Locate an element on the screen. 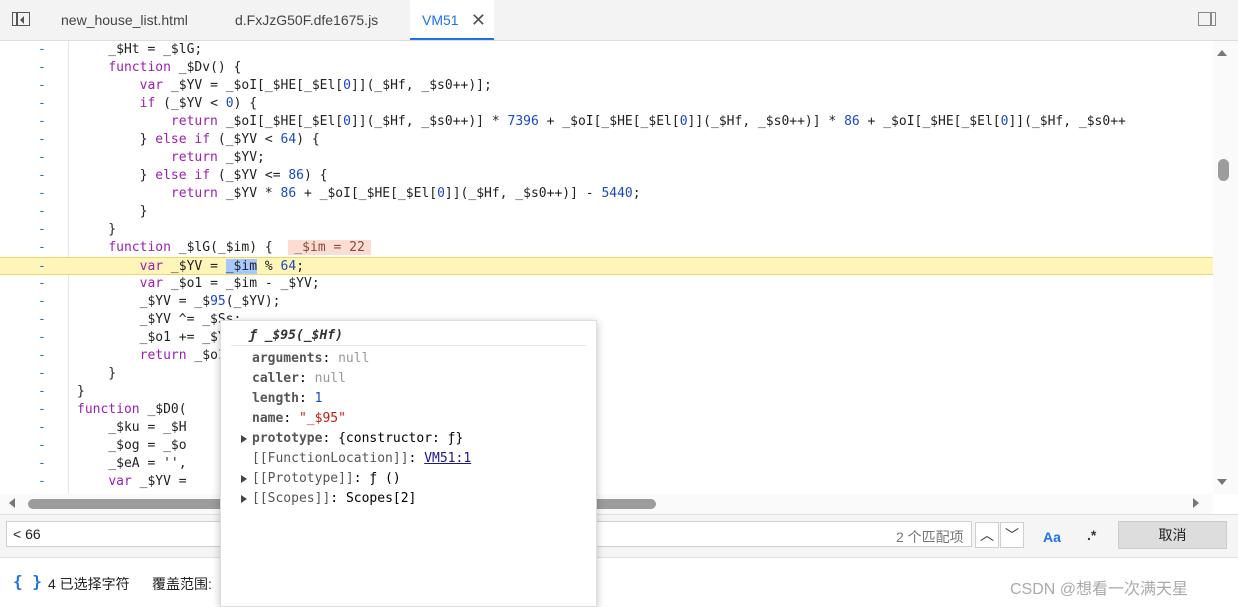 The image size is (1238, 607). code-line: - function _$lG(_$im) { _$im = 22 is located at coordinates (606, 248).